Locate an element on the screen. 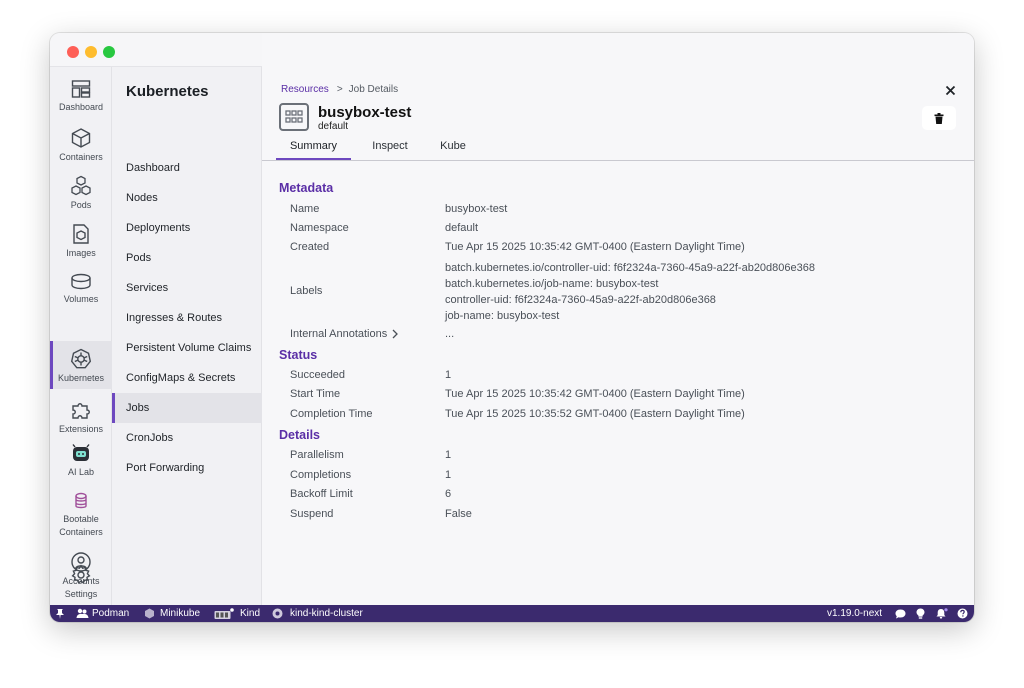  version-label: v1.19.0-next is located at coordinates (854, 613).